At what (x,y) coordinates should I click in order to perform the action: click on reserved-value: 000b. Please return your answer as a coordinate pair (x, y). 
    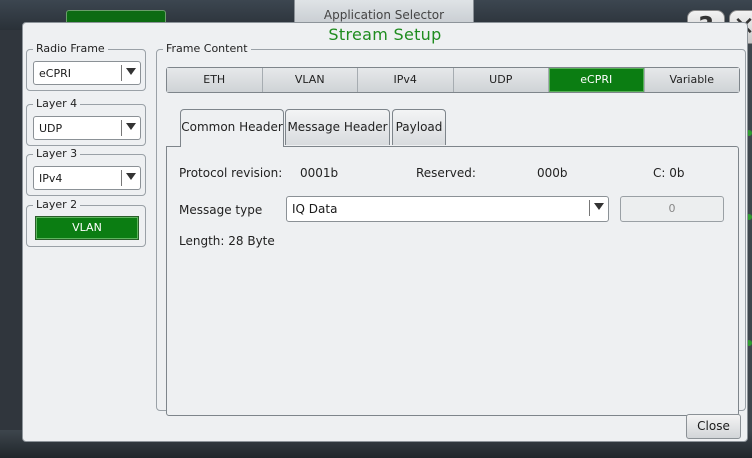
    Looking at the image, I should click on (552, 173).